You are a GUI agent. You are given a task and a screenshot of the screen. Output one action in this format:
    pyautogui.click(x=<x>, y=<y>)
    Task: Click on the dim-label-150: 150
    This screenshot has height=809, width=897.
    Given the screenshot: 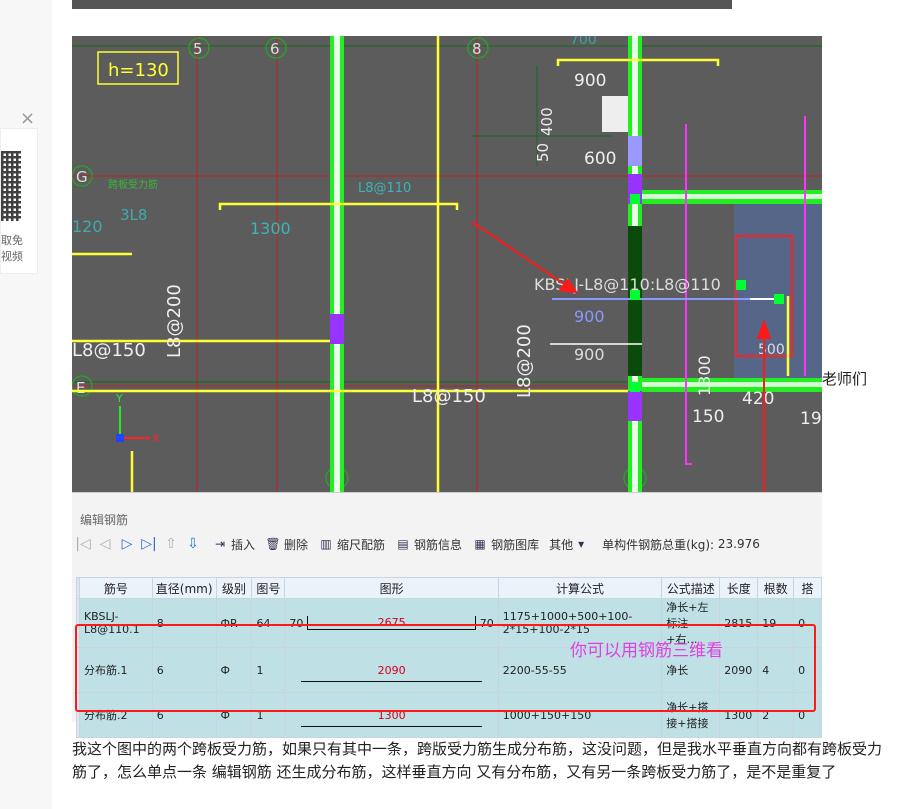 What is the action you would take?
    pyautogui.click(x=708, y=417)
    